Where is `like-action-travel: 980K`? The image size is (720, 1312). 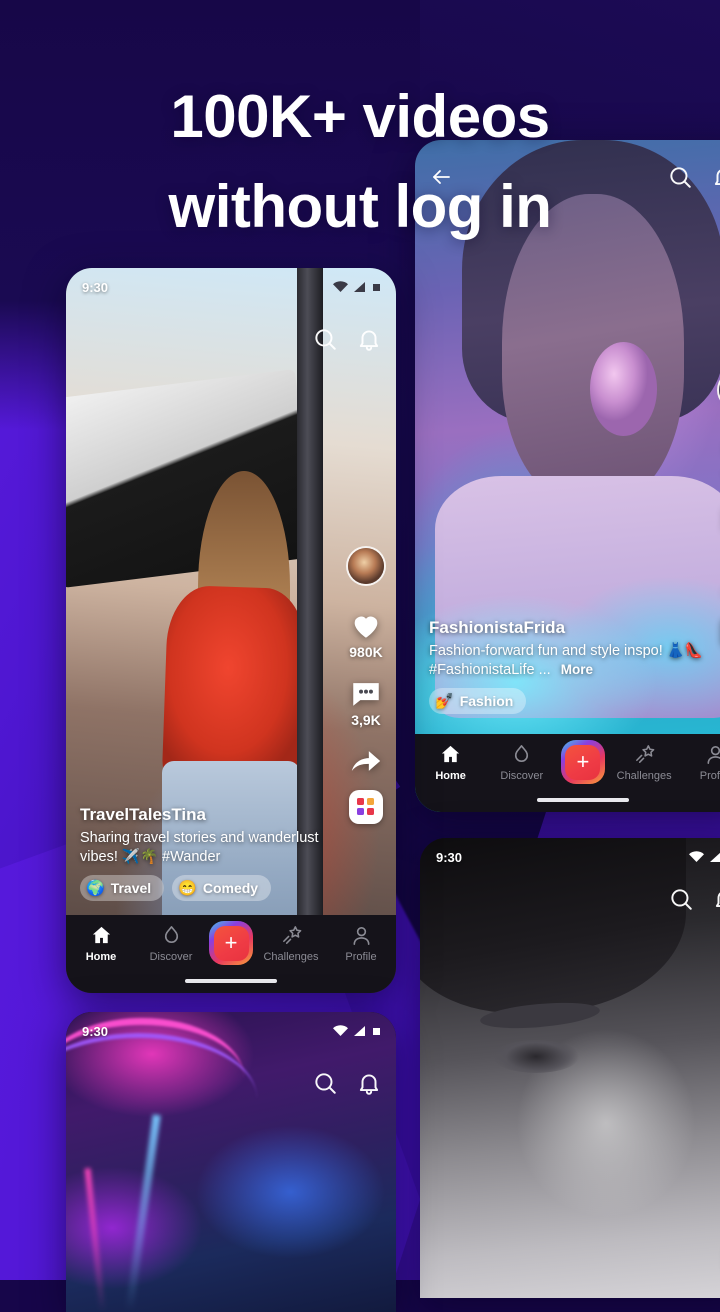
like-action-travel: 980K is located at coordinates (366, 639).